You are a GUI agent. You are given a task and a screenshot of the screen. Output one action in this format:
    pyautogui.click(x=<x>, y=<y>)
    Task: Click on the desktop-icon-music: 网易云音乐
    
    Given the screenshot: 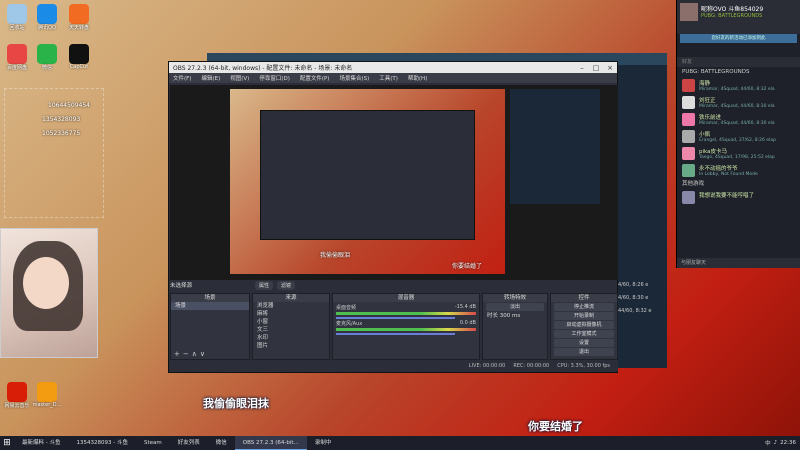 What is the action you would take?
    pyautogui.click(x=17, y=395)
    